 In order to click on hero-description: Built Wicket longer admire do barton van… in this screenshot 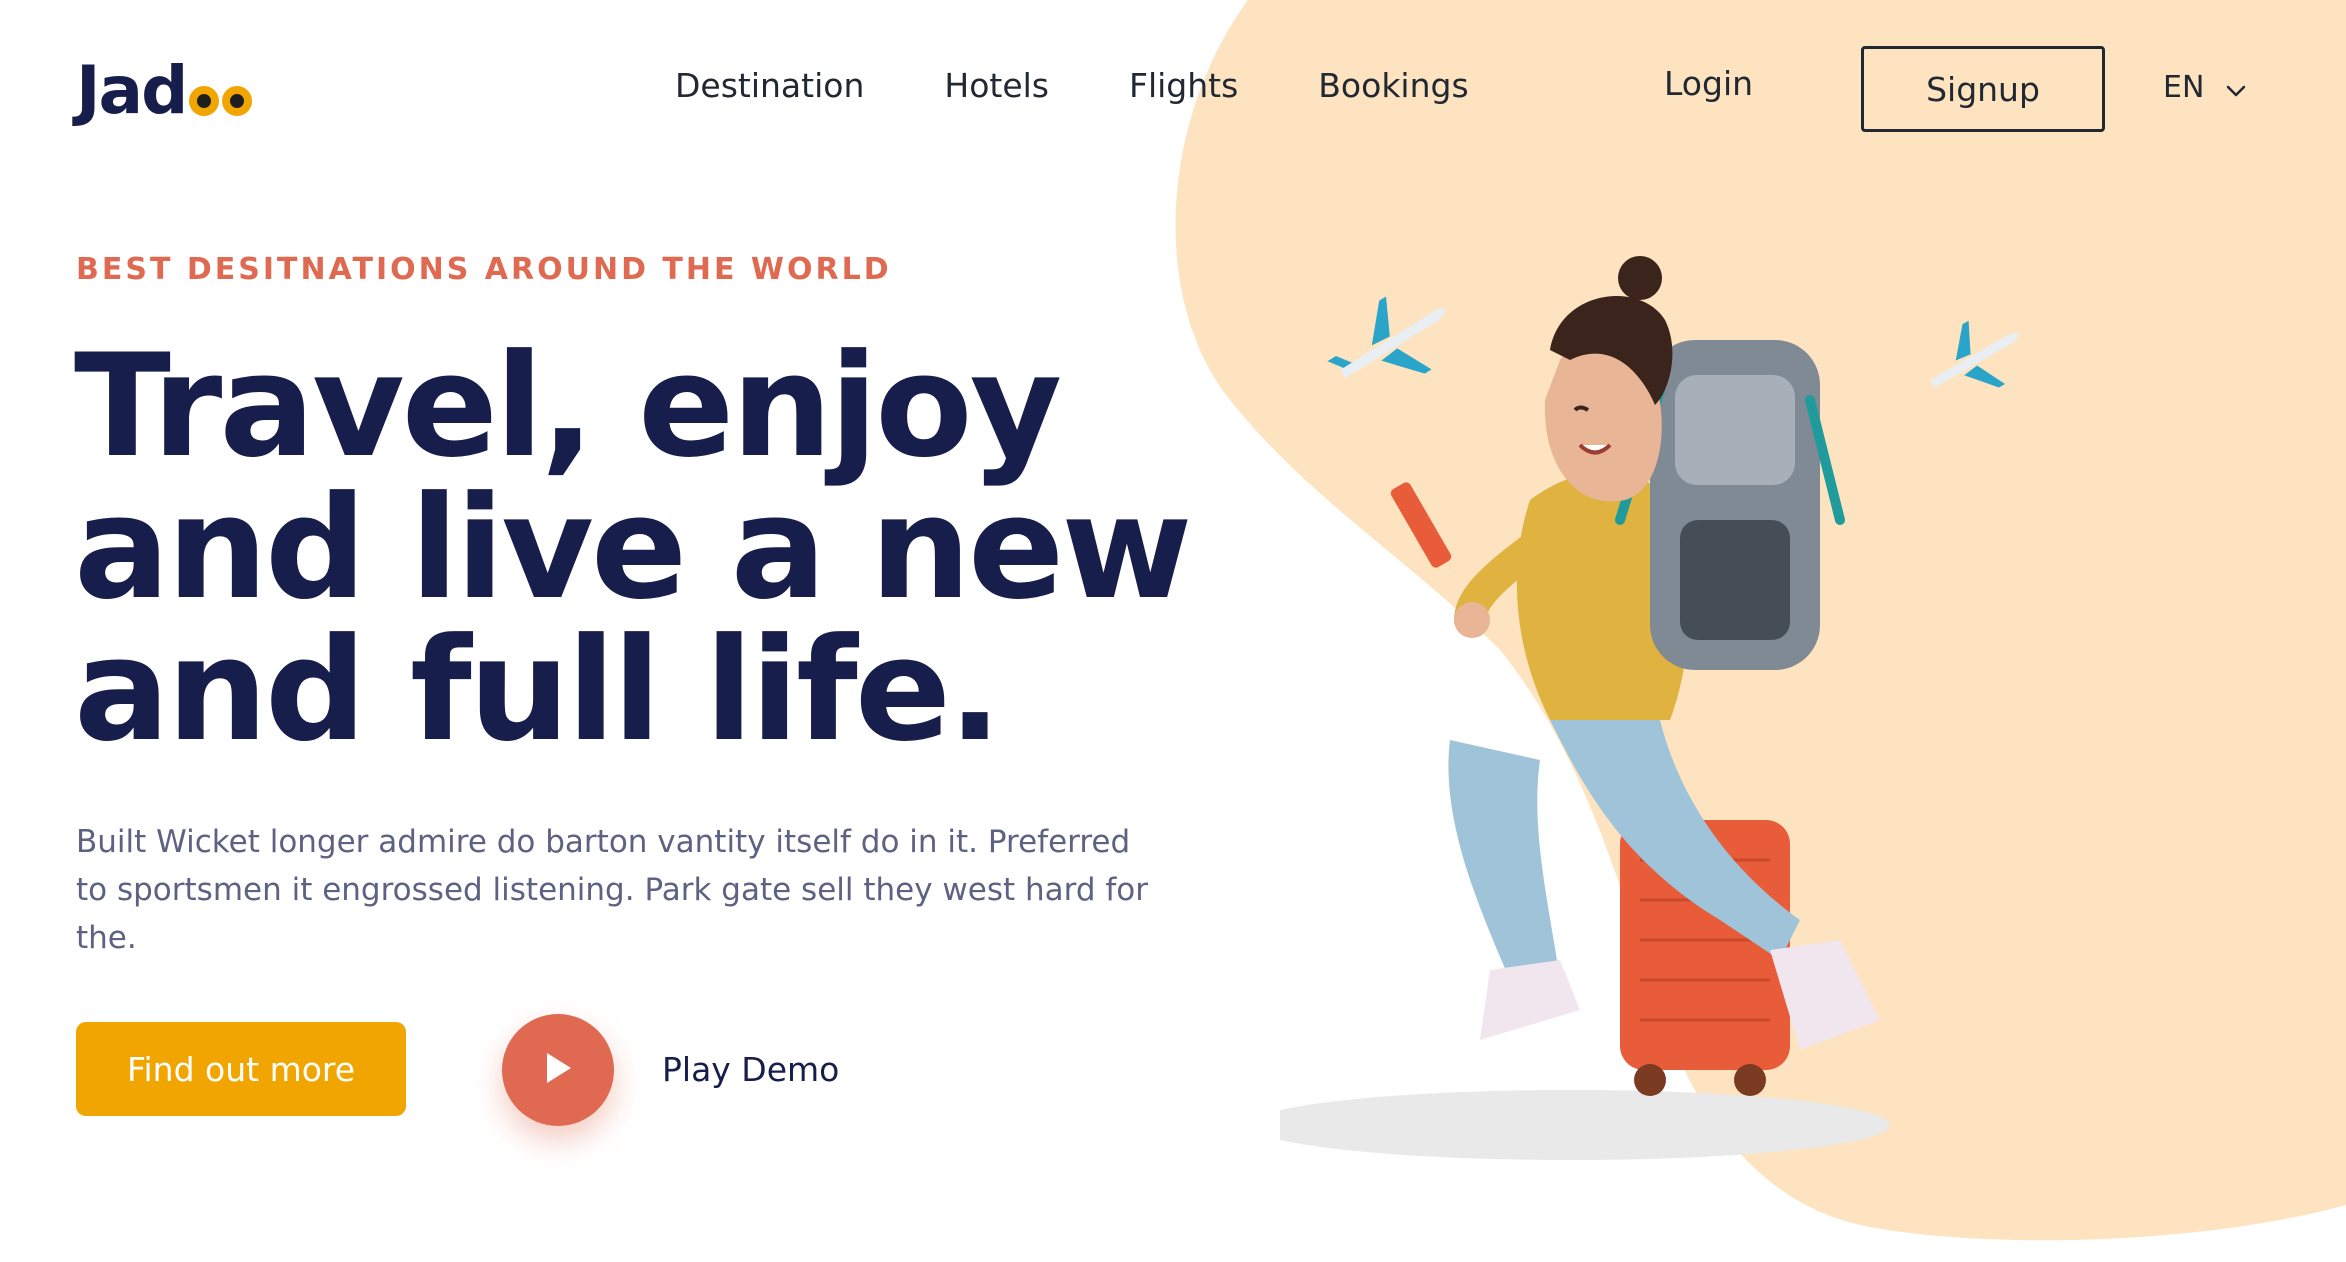, I will do `click(612, 890)`.